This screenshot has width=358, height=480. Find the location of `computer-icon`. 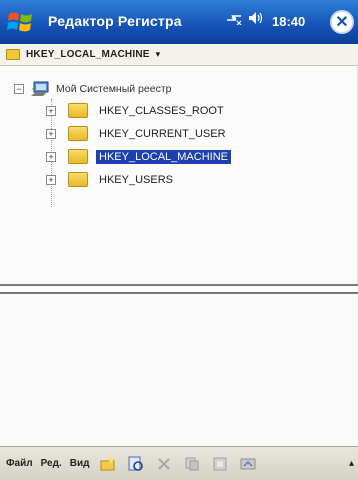

computer-icon is located at coordinates (40, 88).